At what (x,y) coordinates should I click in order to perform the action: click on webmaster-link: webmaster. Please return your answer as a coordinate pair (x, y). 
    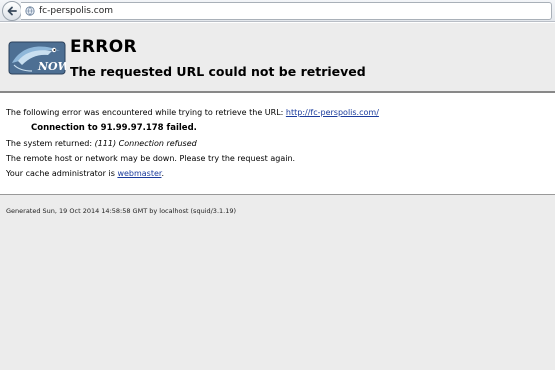
    Looking at the image, I should click on (139, 173).